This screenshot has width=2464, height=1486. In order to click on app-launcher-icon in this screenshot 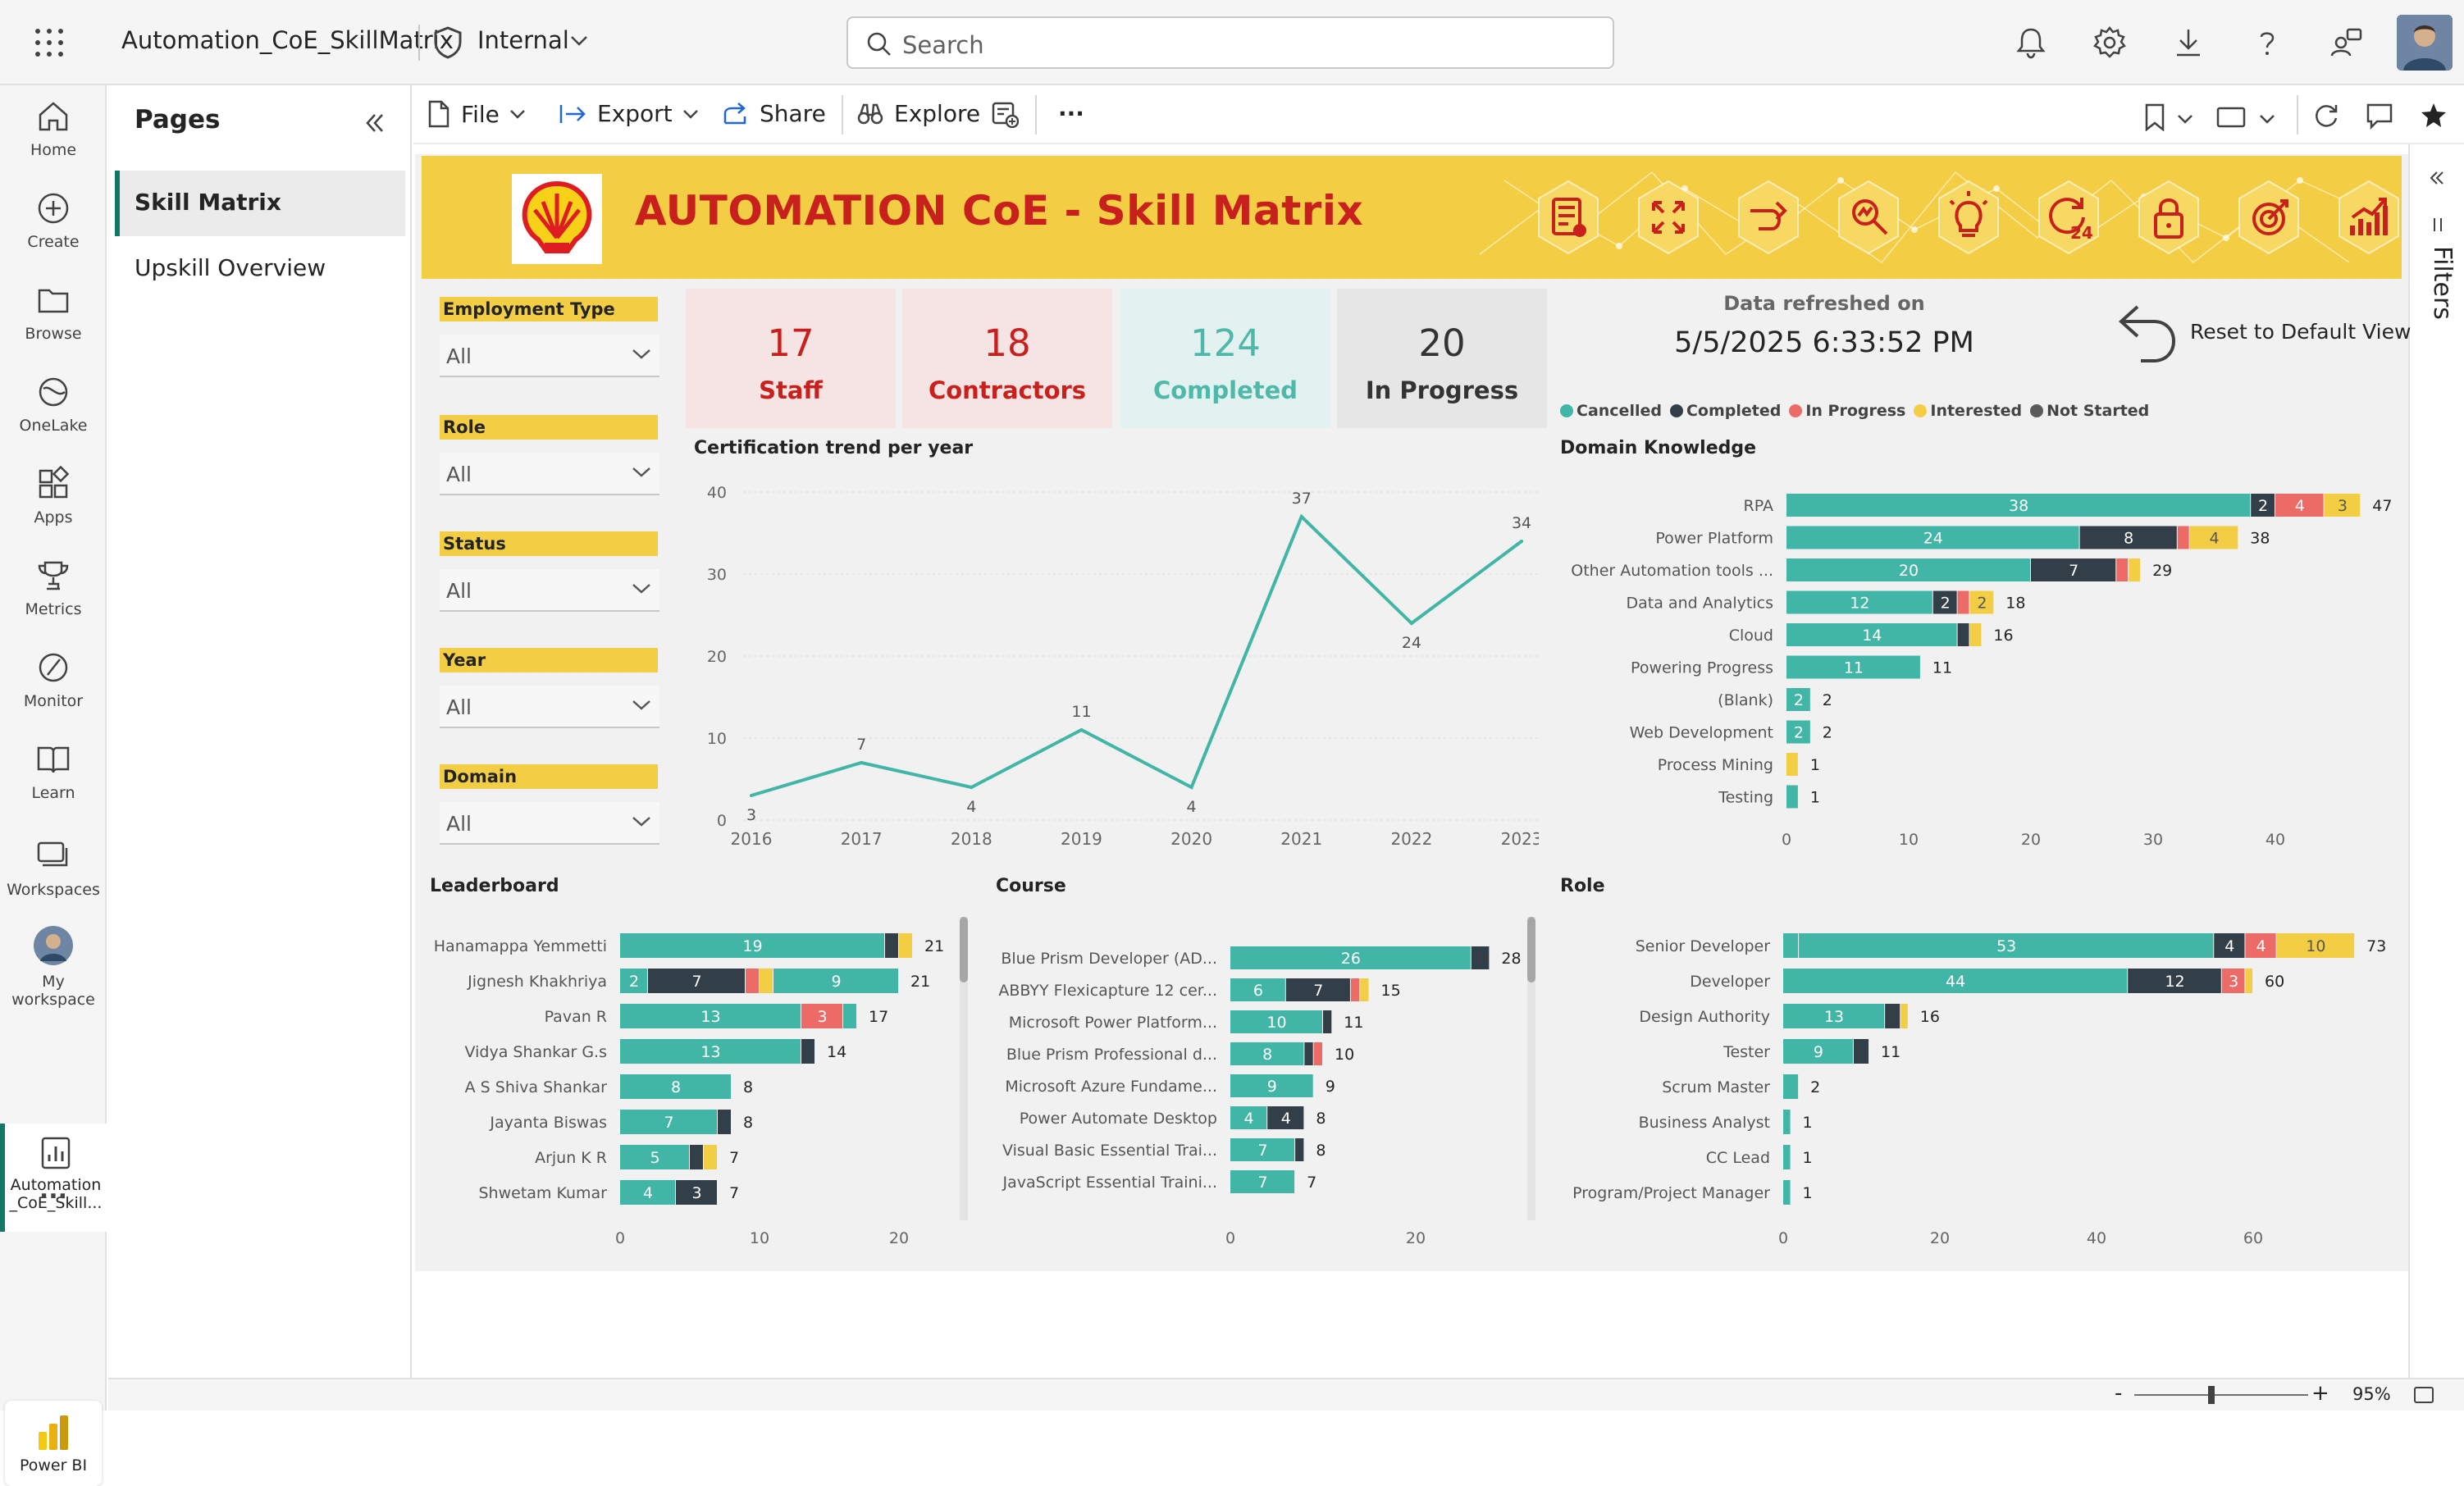, I will do `click(49, 42)`.